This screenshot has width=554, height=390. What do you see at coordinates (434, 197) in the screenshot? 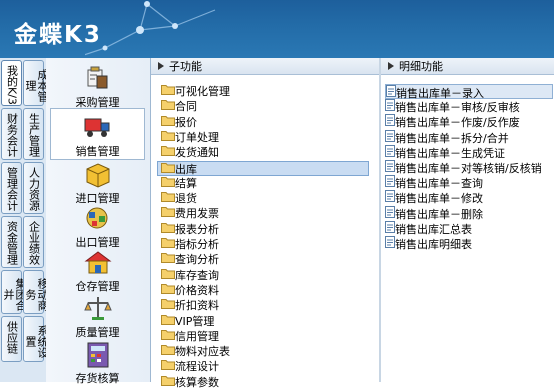
I see `detail-function-item: 销售出库单－修改` at bounding box center [434, 197].